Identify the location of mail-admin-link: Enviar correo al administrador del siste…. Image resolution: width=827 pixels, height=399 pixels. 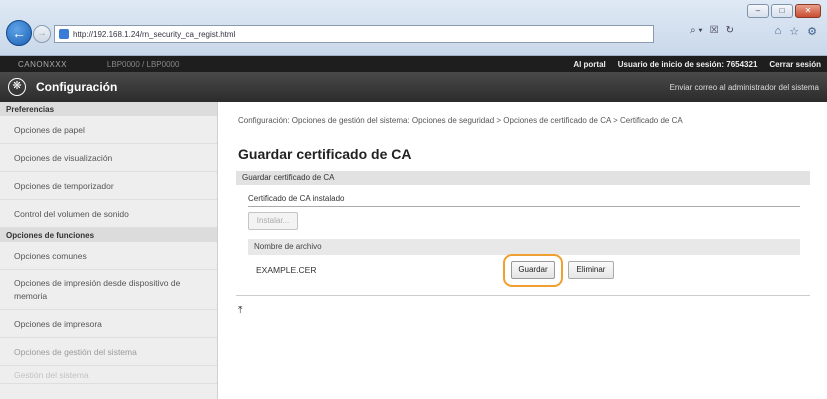
(744, 87).